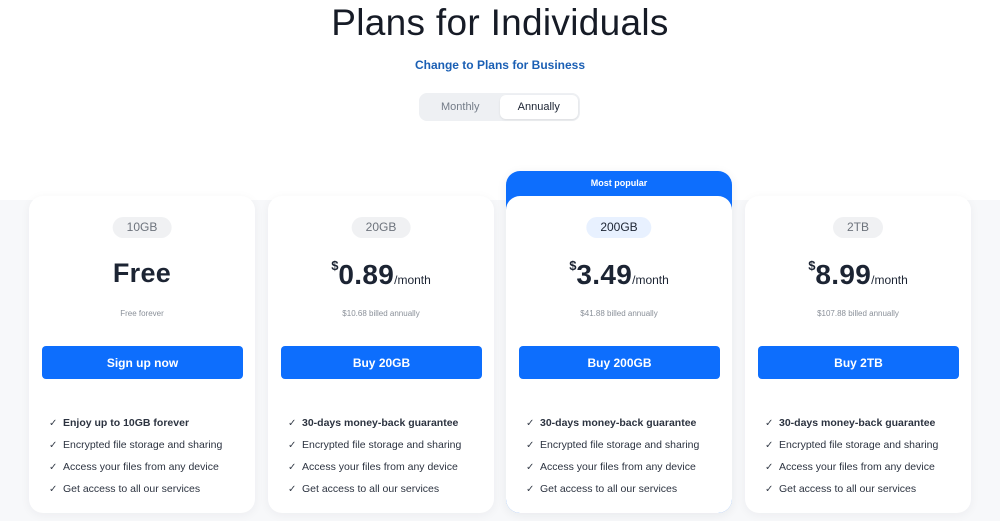  I want to click on price-amount: 3.49, so click(604, 274).